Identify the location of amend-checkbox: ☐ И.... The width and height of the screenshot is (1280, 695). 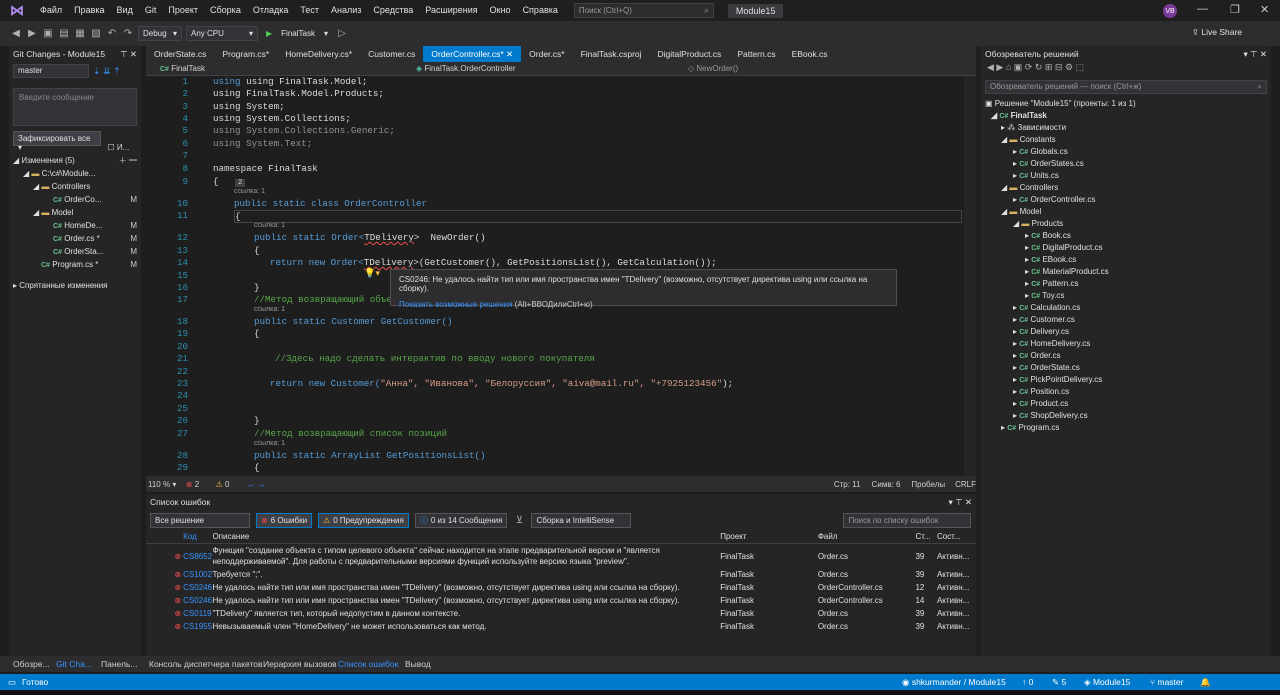
(119, 147).